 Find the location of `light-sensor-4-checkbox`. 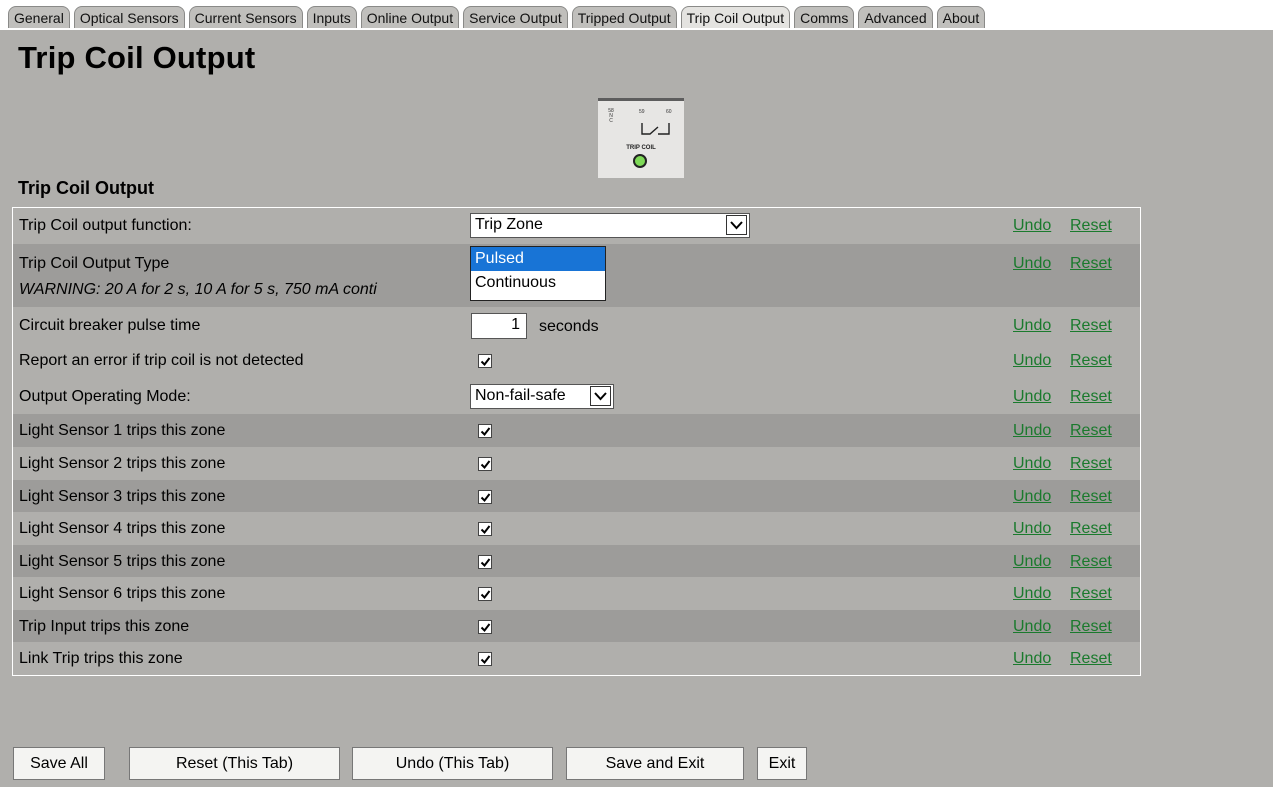

light-sensor-4-checkbox is located at coordinates (485, 529).